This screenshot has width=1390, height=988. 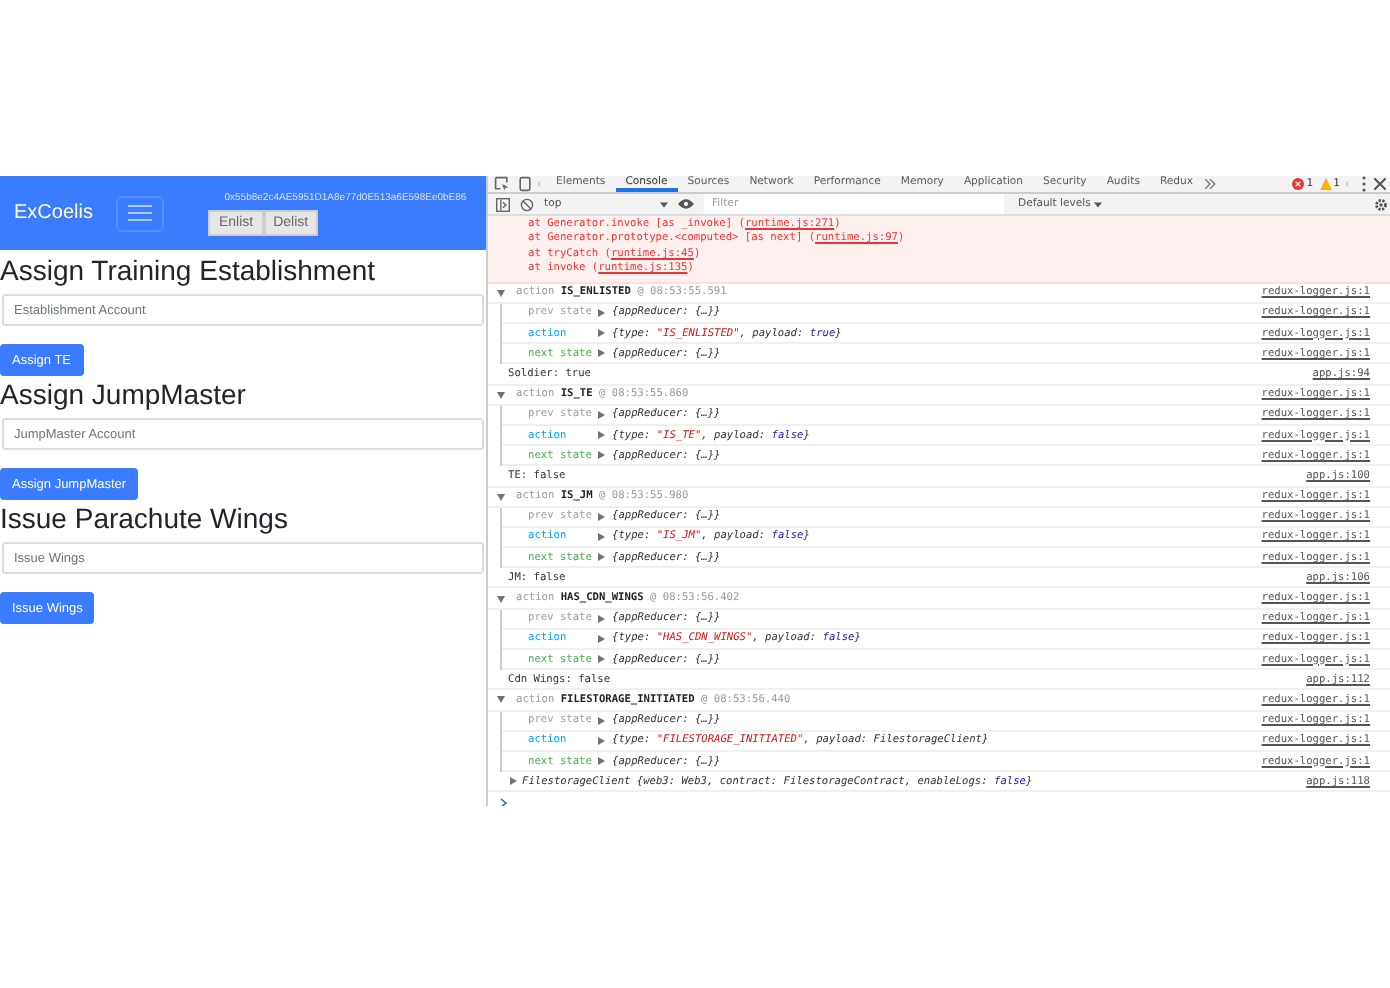 I want to click on prompt-chevron-icon, so click(x=504, y=801).